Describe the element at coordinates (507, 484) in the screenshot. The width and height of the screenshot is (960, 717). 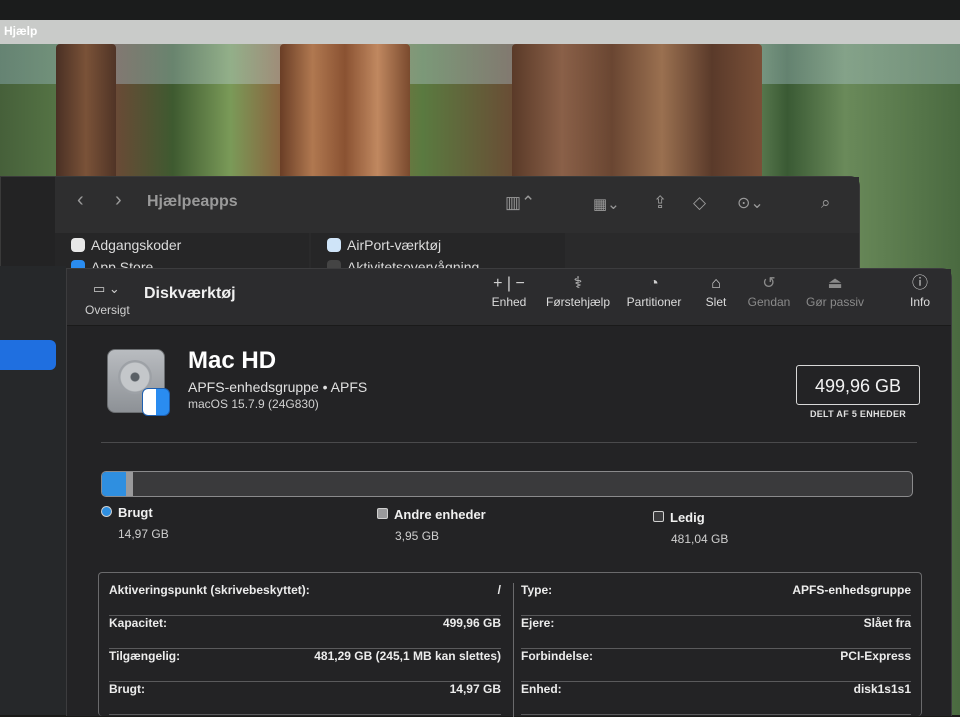
I see `usage-bar` at that location.